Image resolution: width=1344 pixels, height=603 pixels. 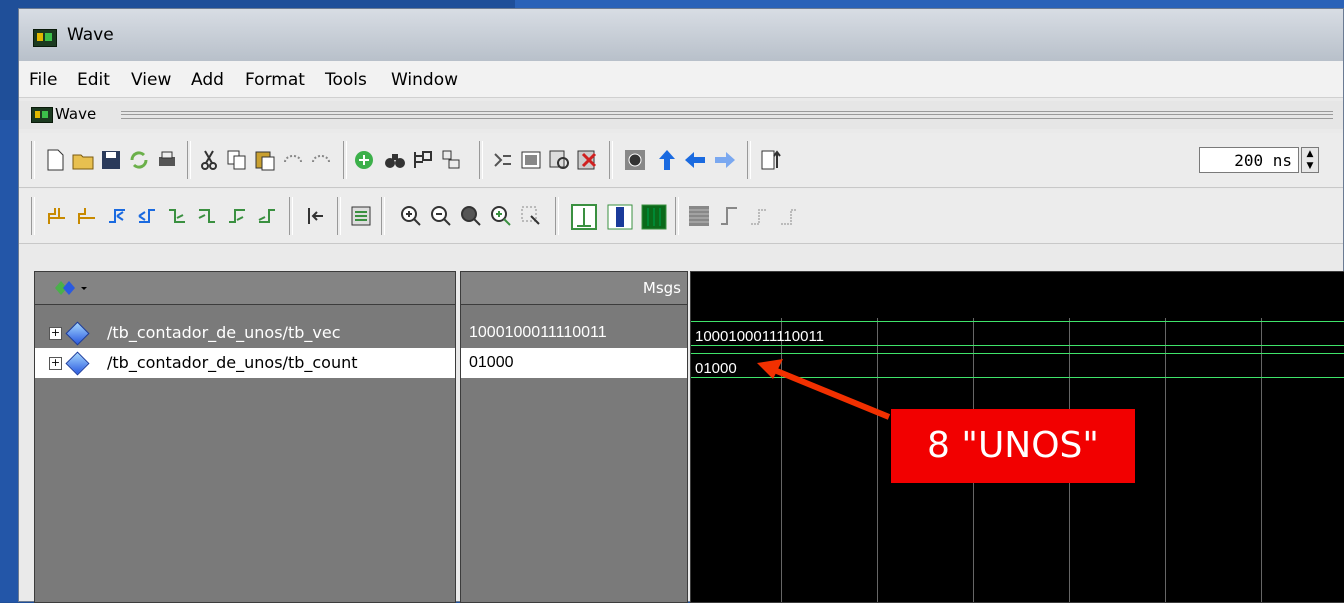 What do you see at coordinates (1013, 446) in the screenshot?
I see `annotation-label: 8 "UNOS"` at bounding box center [1013, 446].